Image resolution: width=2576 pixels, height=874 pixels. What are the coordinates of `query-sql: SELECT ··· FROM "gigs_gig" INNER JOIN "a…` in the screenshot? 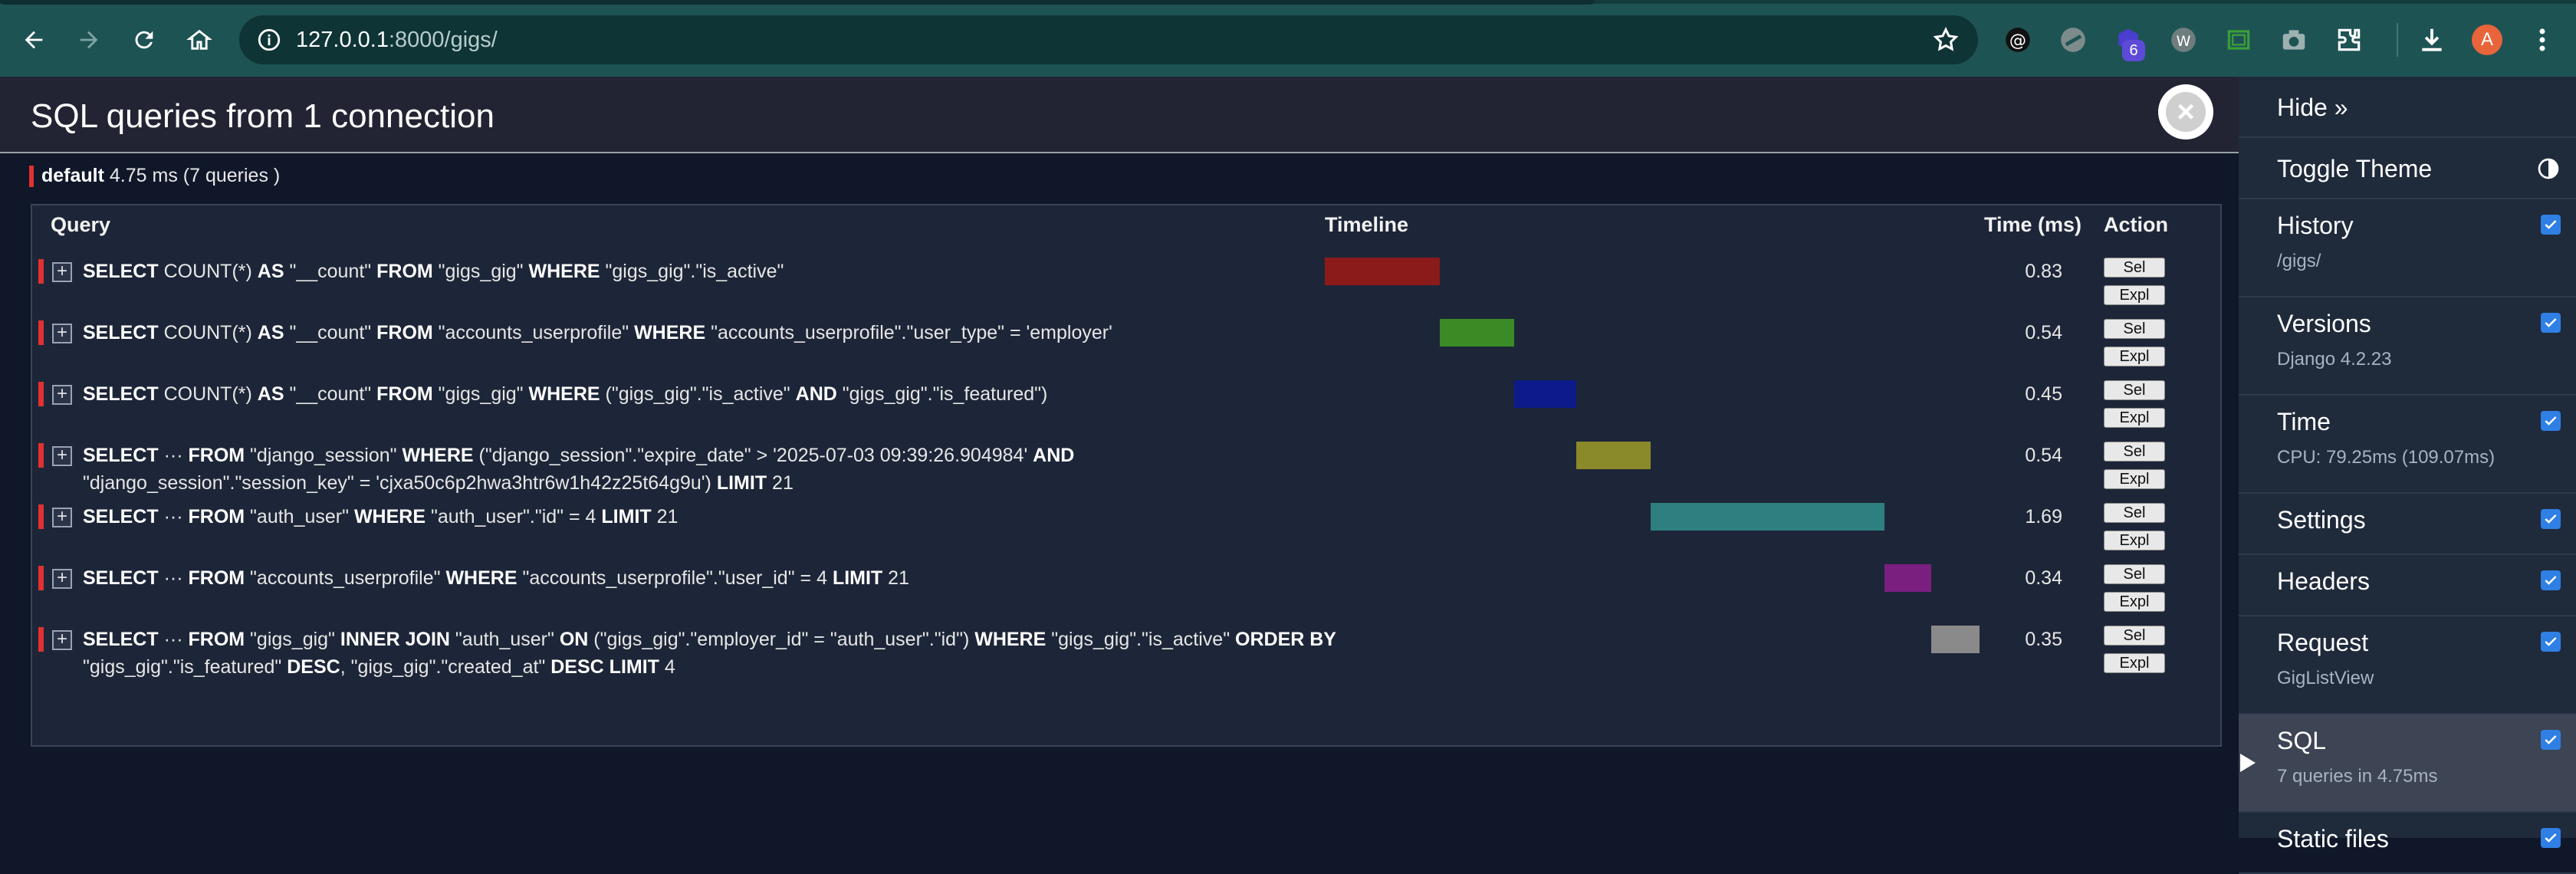 It's located at (712, 654).